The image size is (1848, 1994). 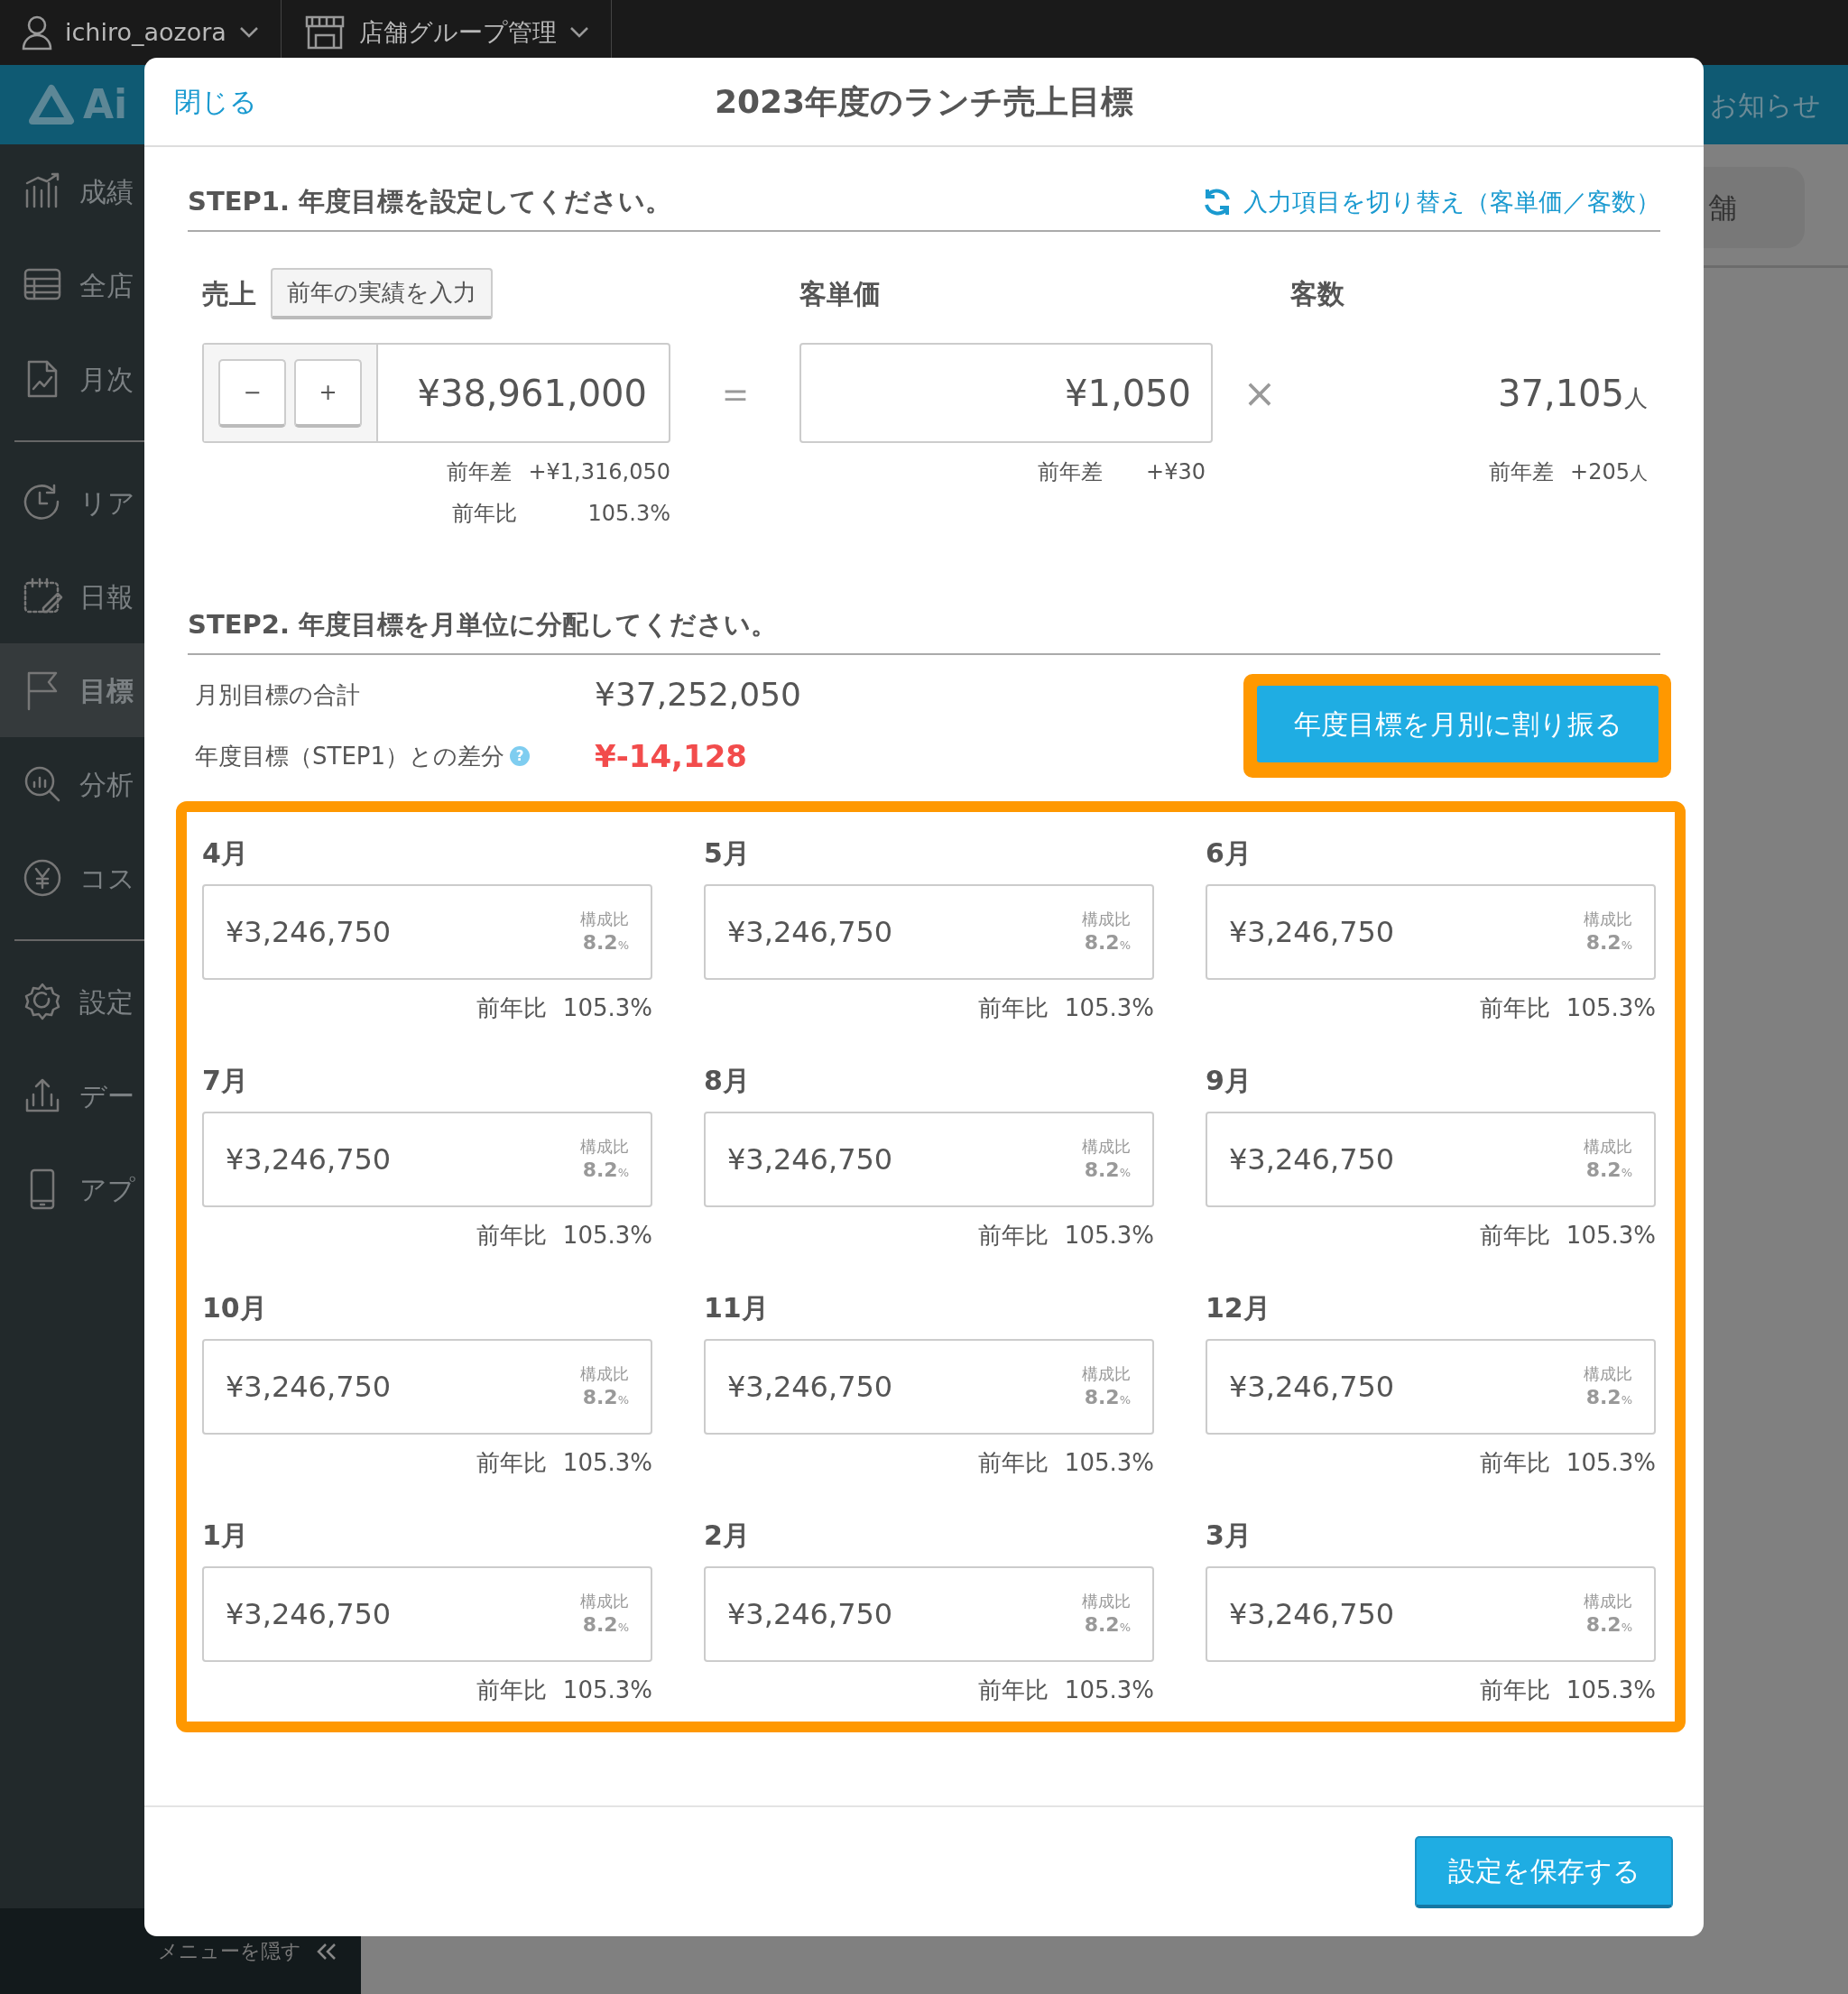 I want to click on month-label: 4月, so click(x=225, y=854).